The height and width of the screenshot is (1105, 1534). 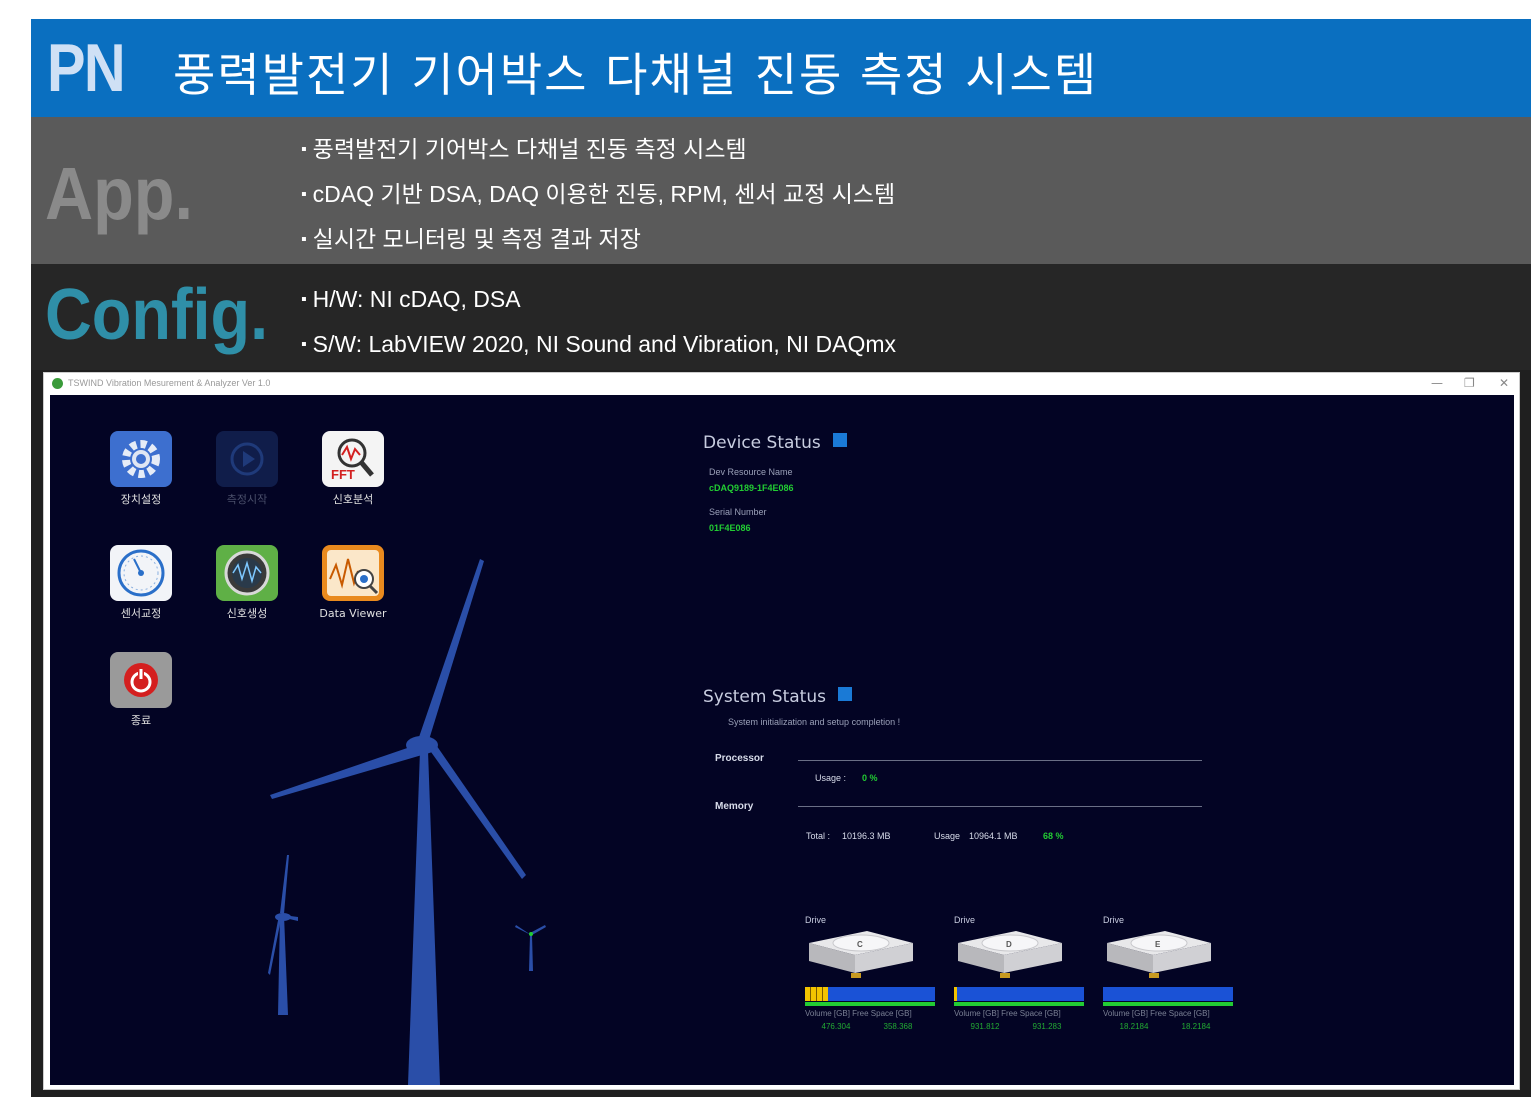 What do you see at coordinates (1437, 383) in the screenshot?
I see `minimize-button: —` at bounding box center [1437, 383].